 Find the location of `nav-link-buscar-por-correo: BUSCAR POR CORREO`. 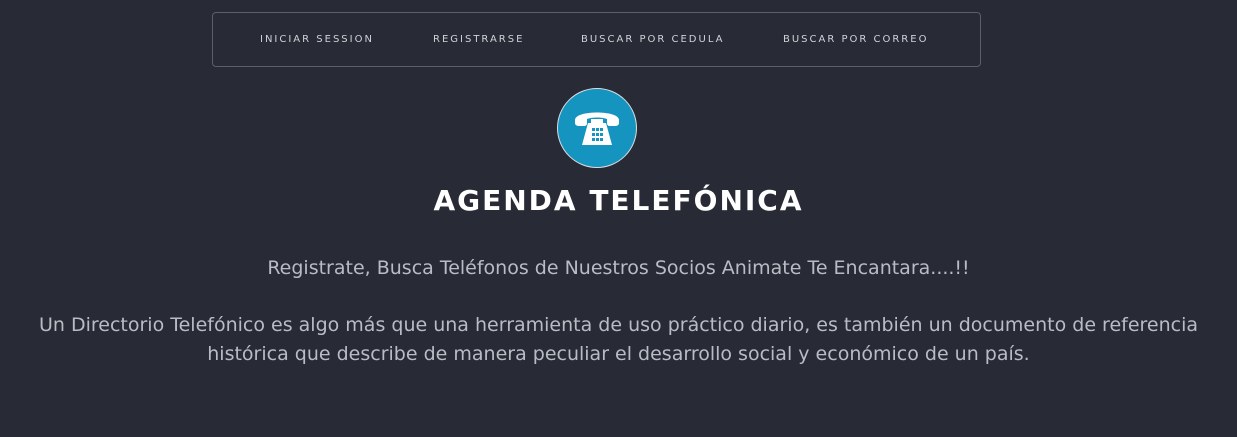

nav-link-buscar-por-correo: BUSCAR POR CORREO is located at coordinates (855, 39).